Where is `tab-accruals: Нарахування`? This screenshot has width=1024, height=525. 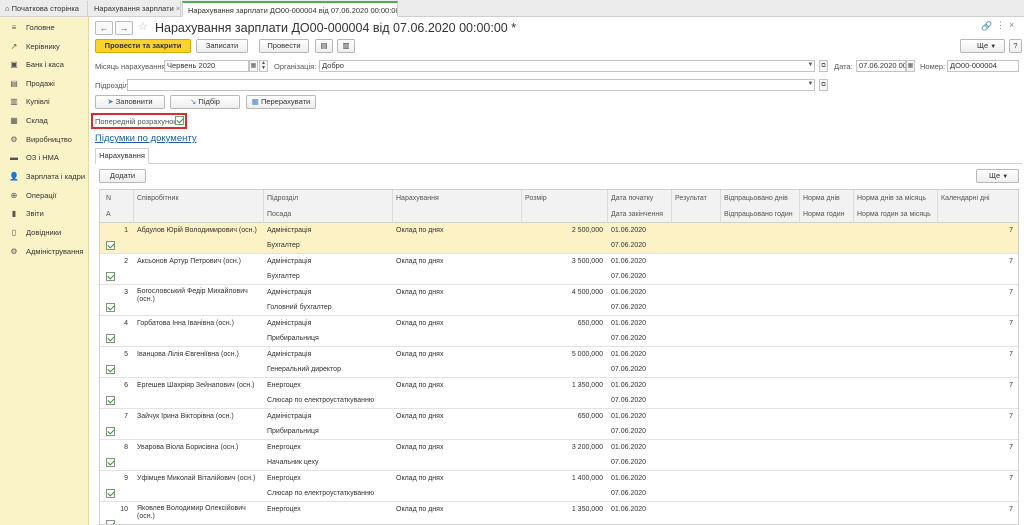
tab-accruals: Нарахування is located at coordinates (122, 156).